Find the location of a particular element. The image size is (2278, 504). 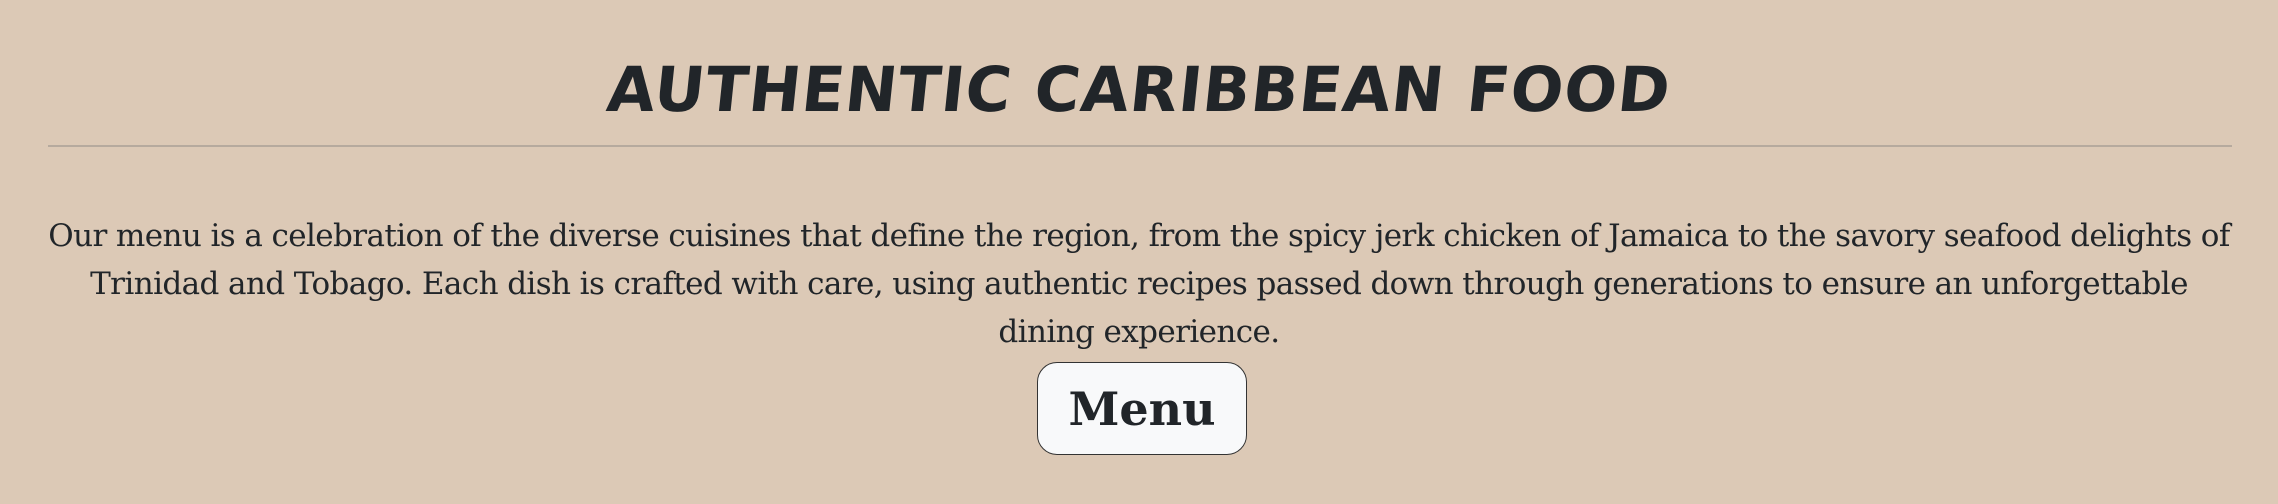

title-divider is located at coordinates (1140, 146).